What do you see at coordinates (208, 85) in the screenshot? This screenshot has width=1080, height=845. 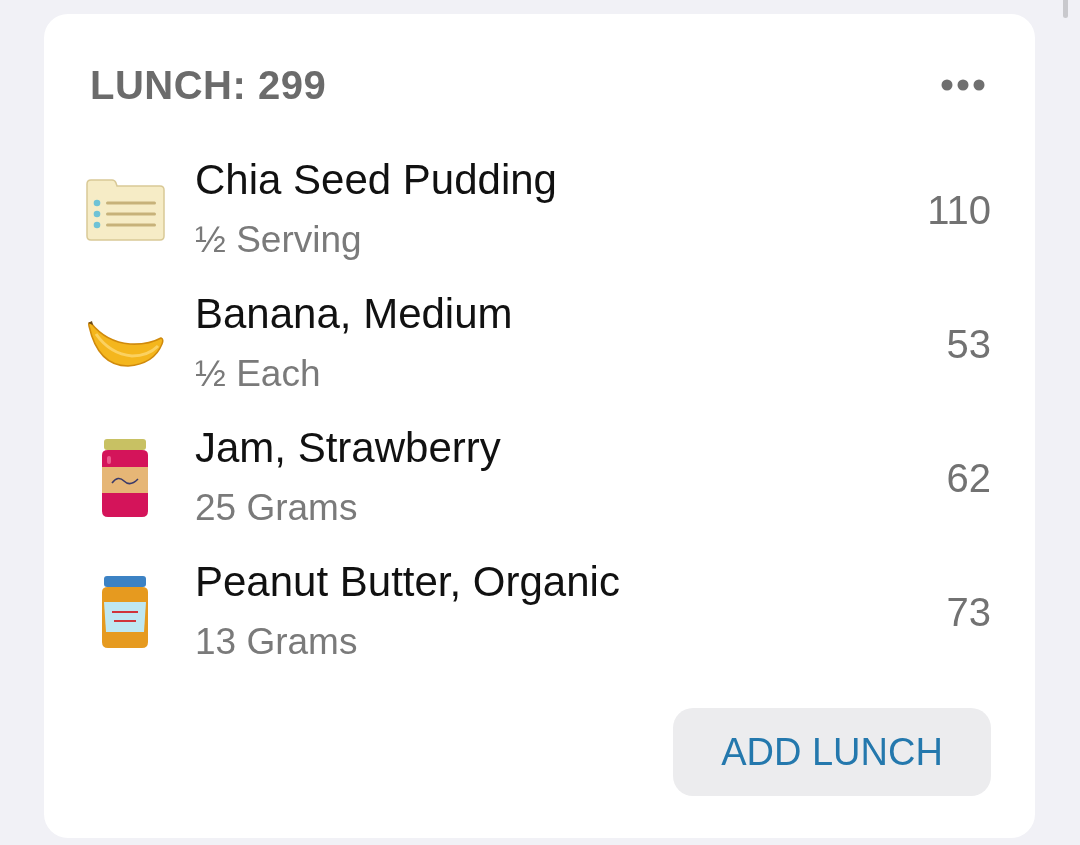 I see `meal-title: LUNCH: 299` at bounding box center [208, 85].